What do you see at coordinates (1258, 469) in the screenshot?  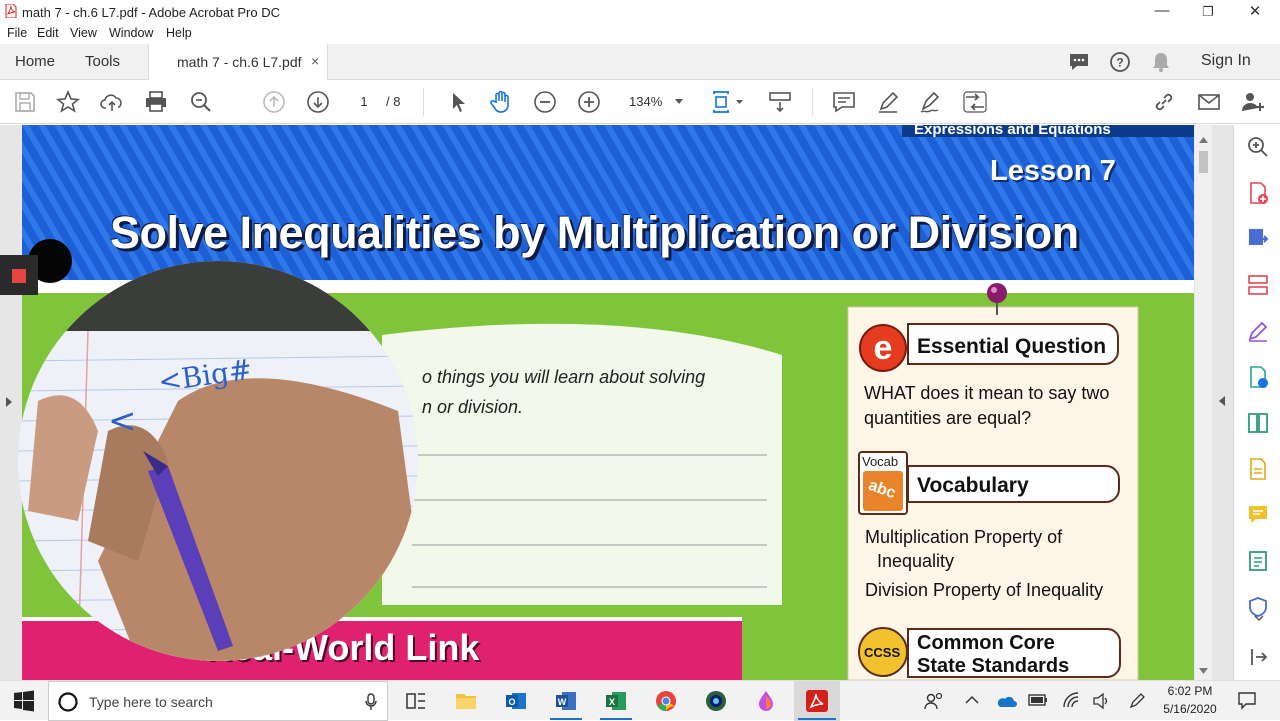 I see `fill-sign-icon` at bounding box center [1258, 469].